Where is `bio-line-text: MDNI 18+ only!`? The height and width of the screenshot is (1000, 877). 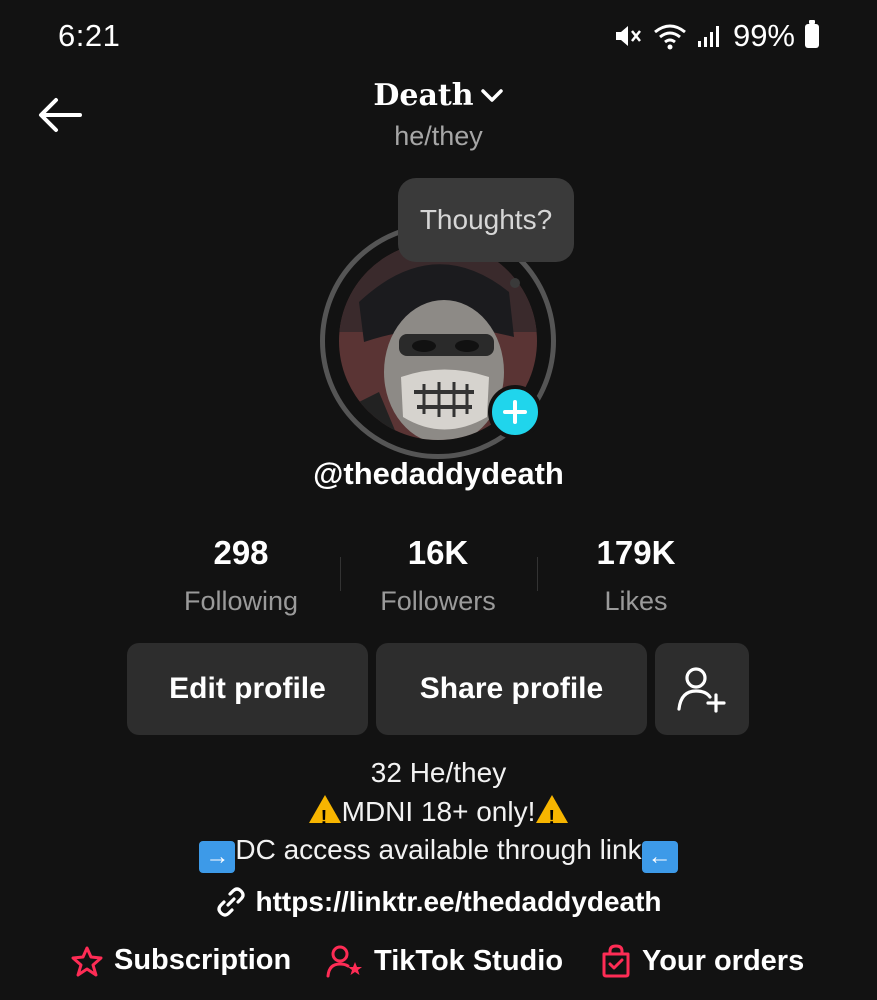 bio-line-text: MDNI 18+ only! is located at coordinates (438, 811).